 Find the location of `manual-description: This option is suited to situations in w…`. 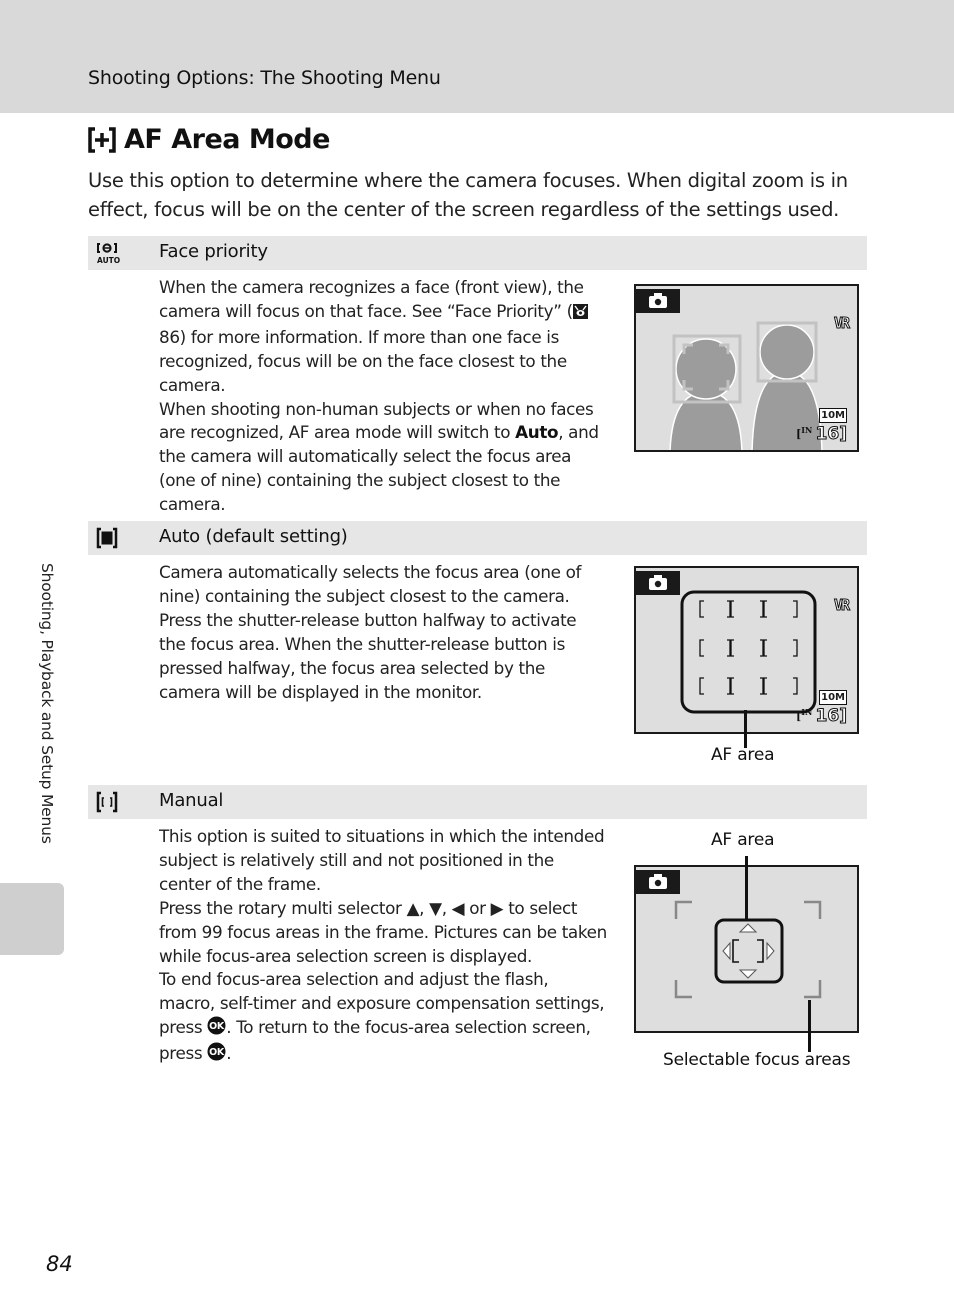

manual-description: This option is suited to situations in w… is located at coordinates (383, 946).